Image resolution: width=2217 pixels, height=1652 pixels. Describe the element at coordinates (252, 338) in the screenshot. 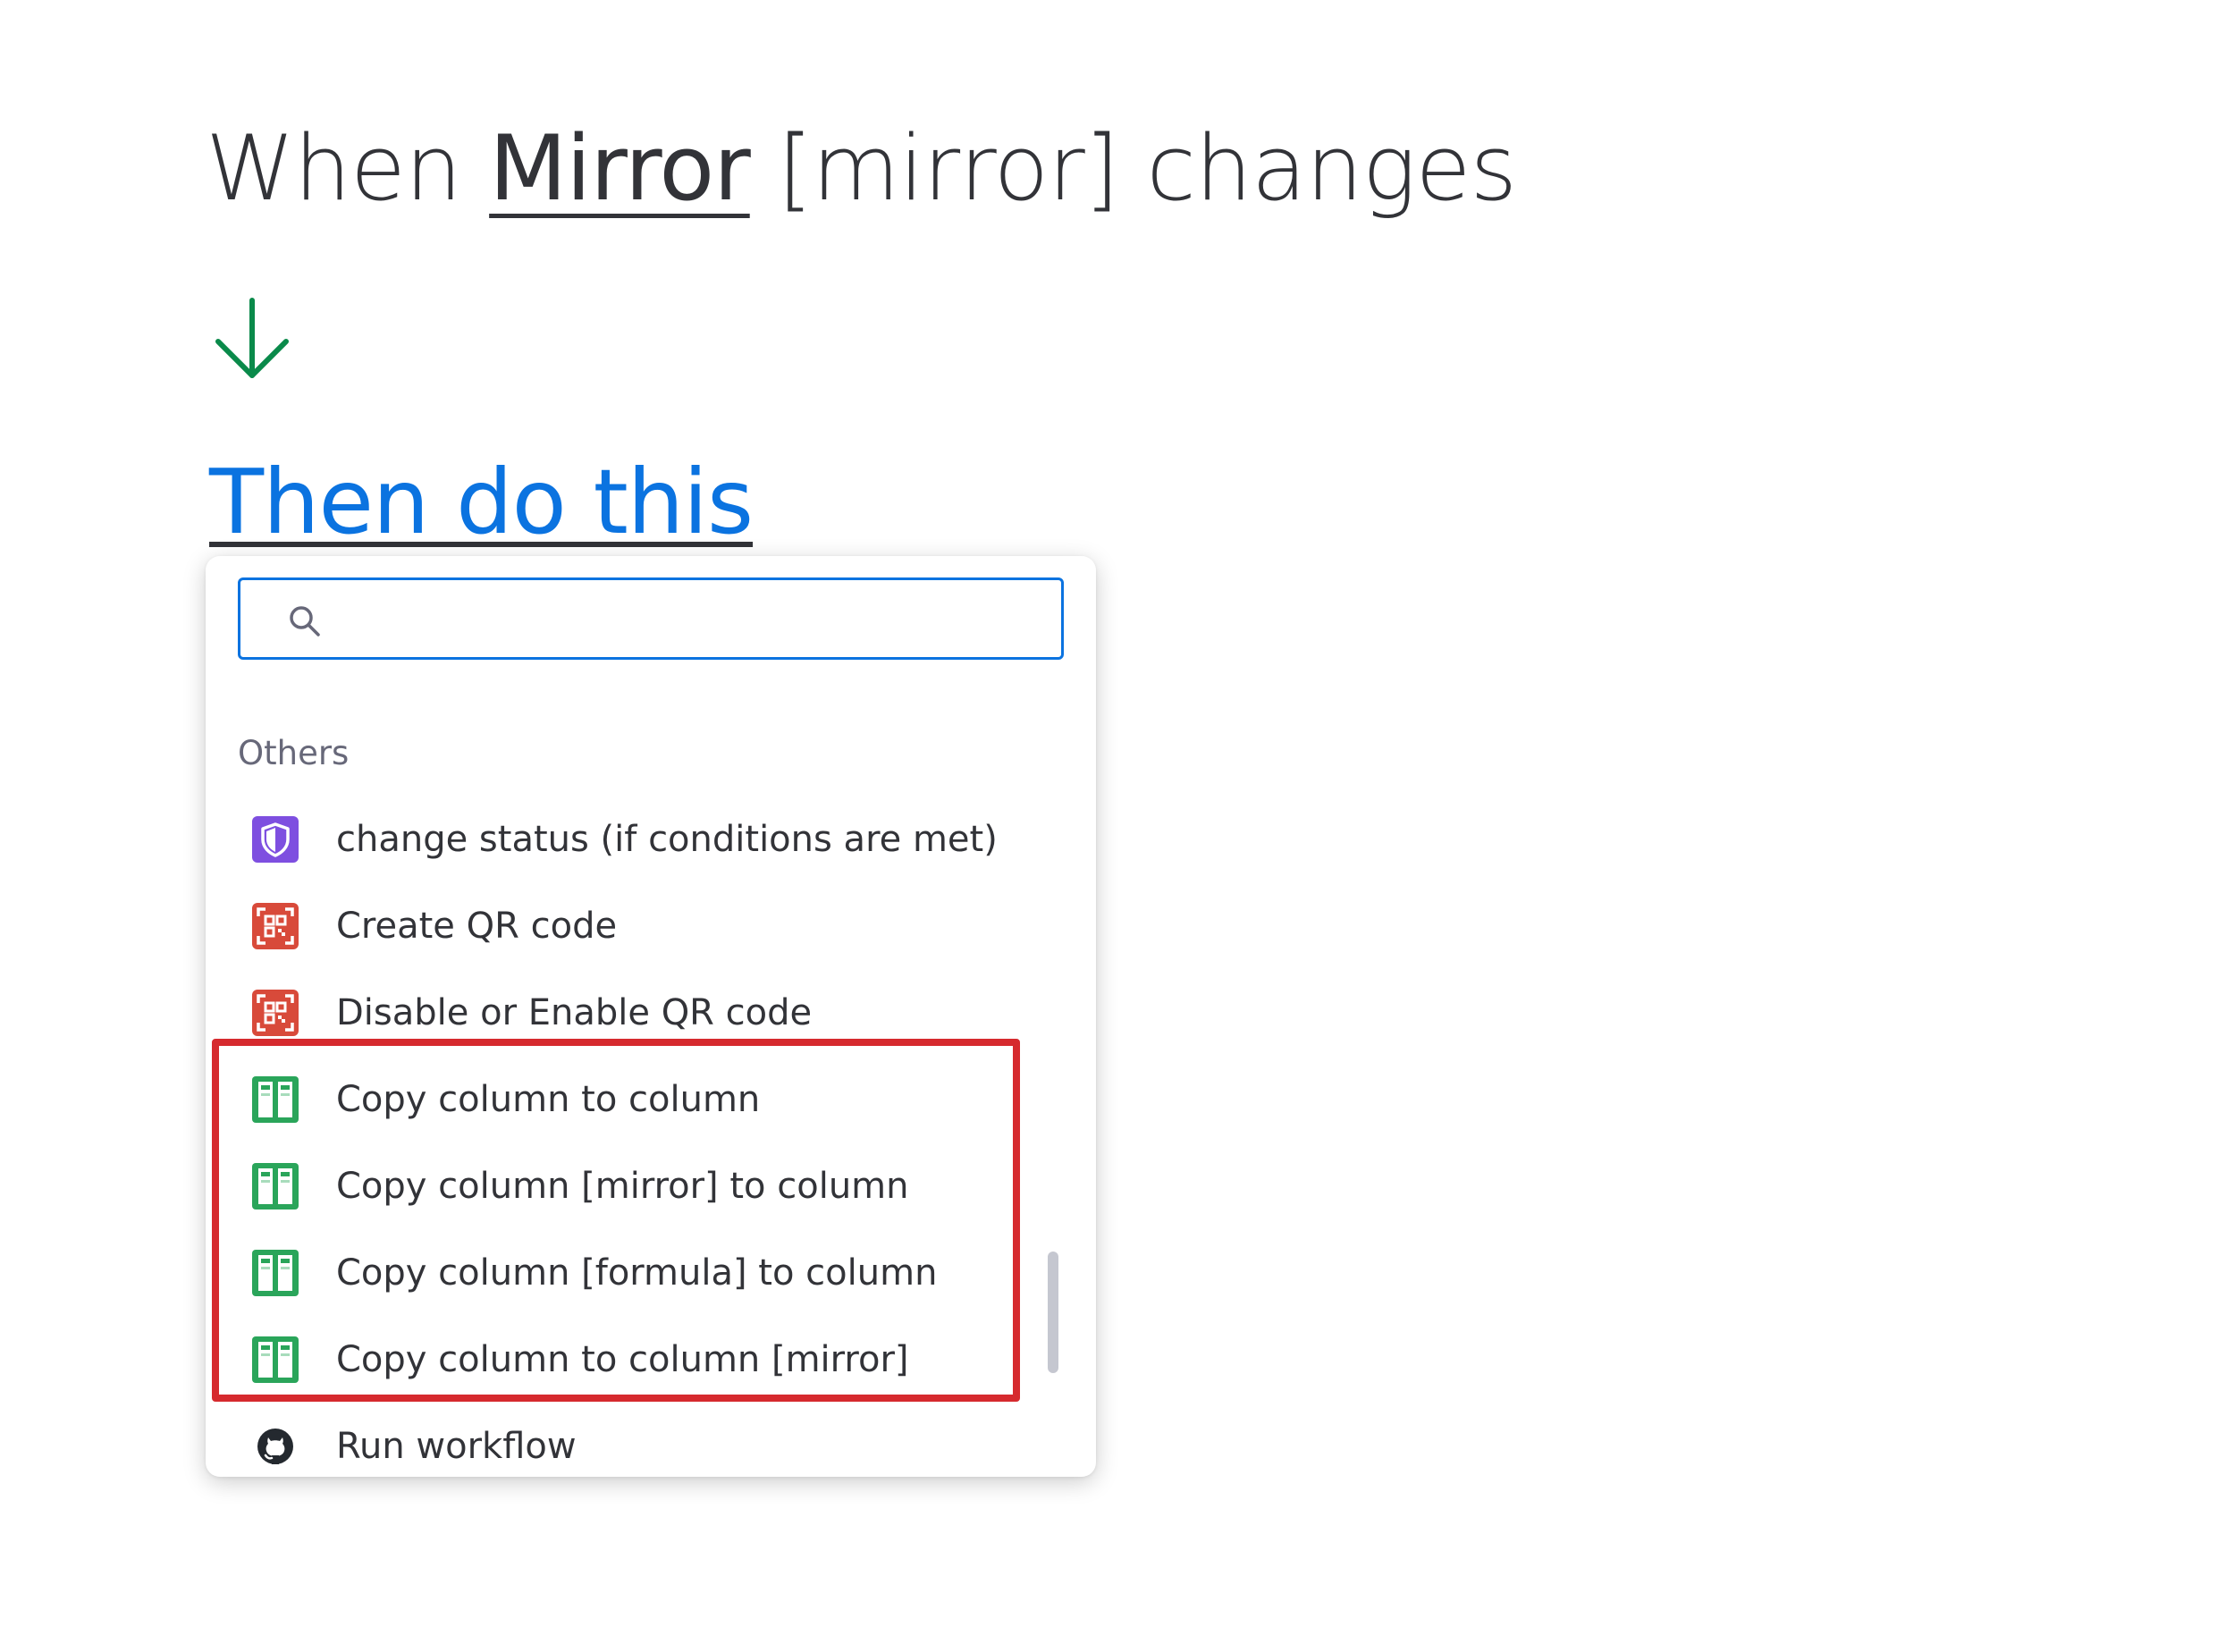

I see `arrow-down-icon` at that location.